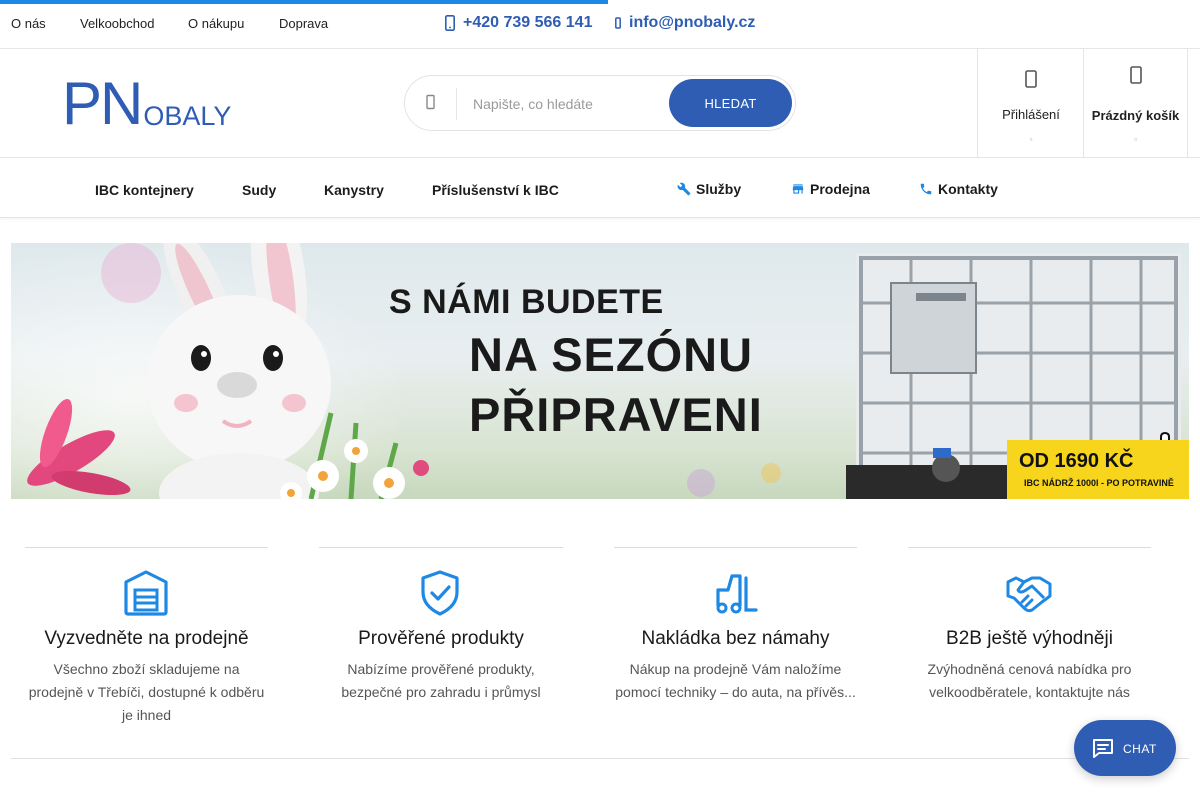 Image resolution: width=1200 pixels, height=800 pixels. I want to click on banner-heading-line2: NA SEZÓNU, so click(611, 354).